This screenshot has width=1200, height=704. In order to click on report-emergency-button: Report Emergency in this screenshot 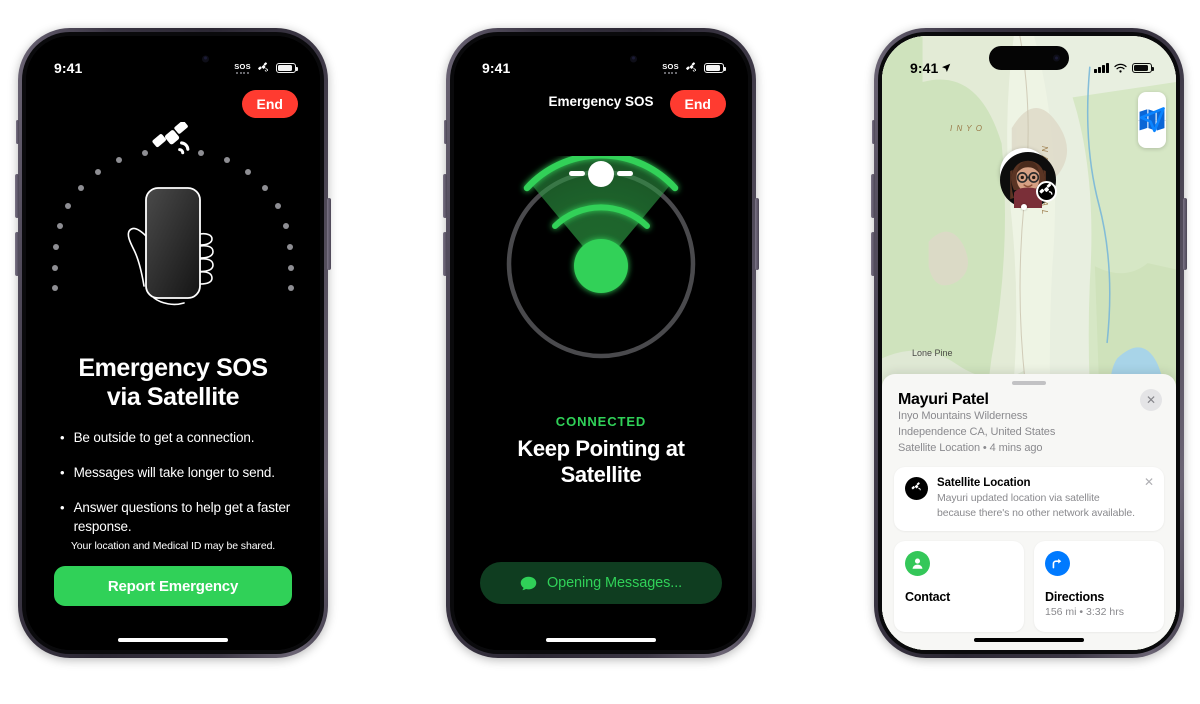, I will do `click(173, 586)`.